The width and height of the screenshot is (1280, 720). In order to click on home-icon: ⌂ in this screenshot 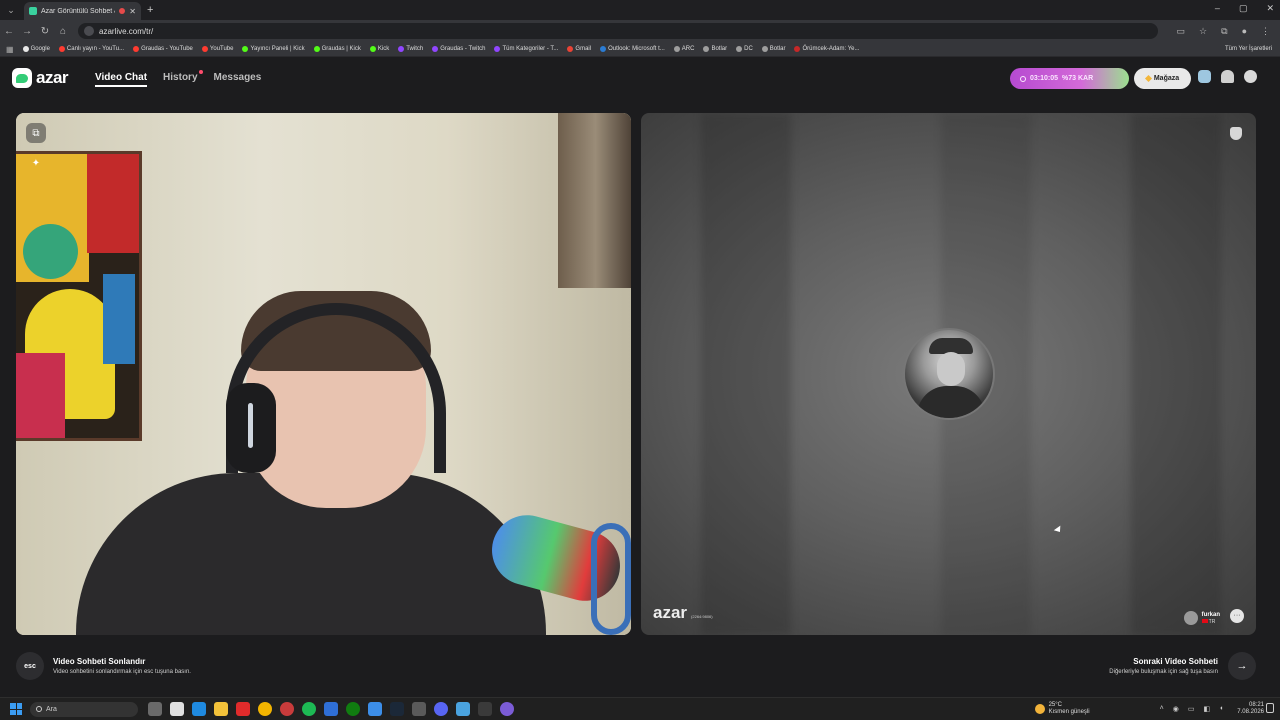, I will do `click(63, 31)`.